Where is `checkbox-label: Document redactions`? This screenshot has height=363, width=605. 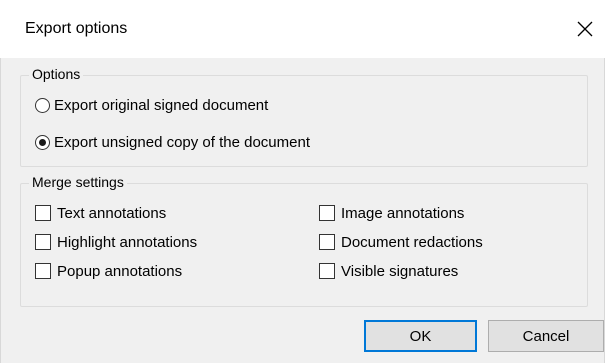 checkbox-label: Document redactions is located at coordinates (412, 242).